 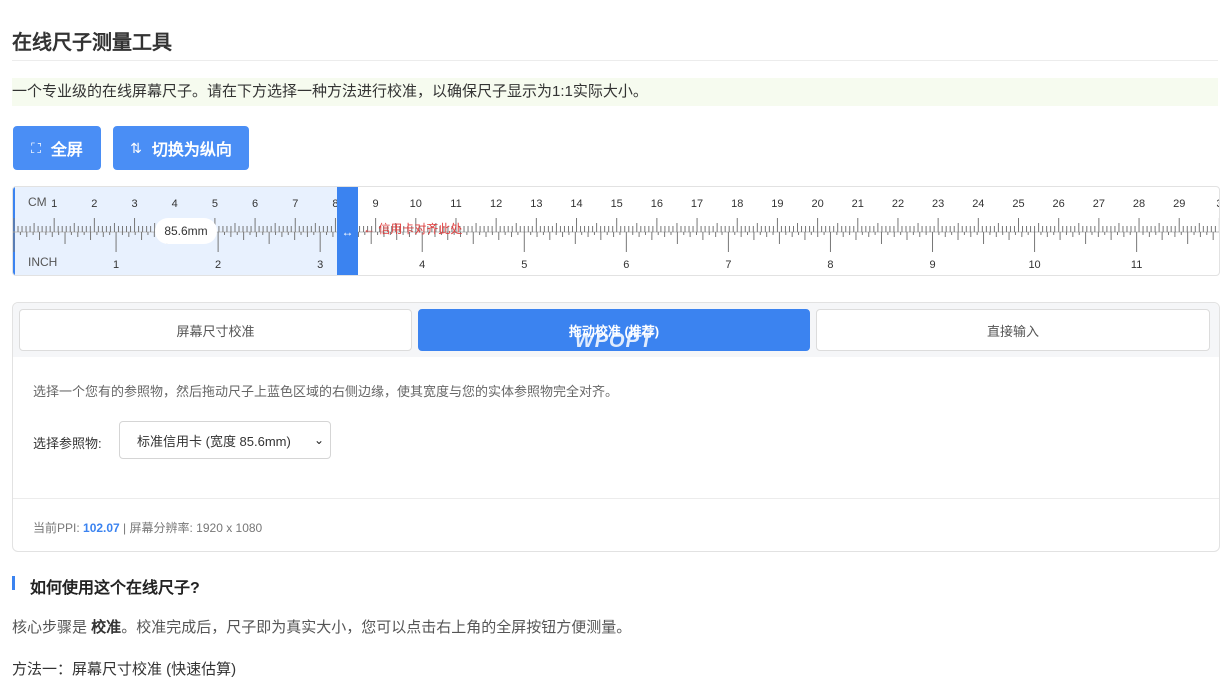 I want to click on cm-tick-label: 25, so click(x=1018, y=204).